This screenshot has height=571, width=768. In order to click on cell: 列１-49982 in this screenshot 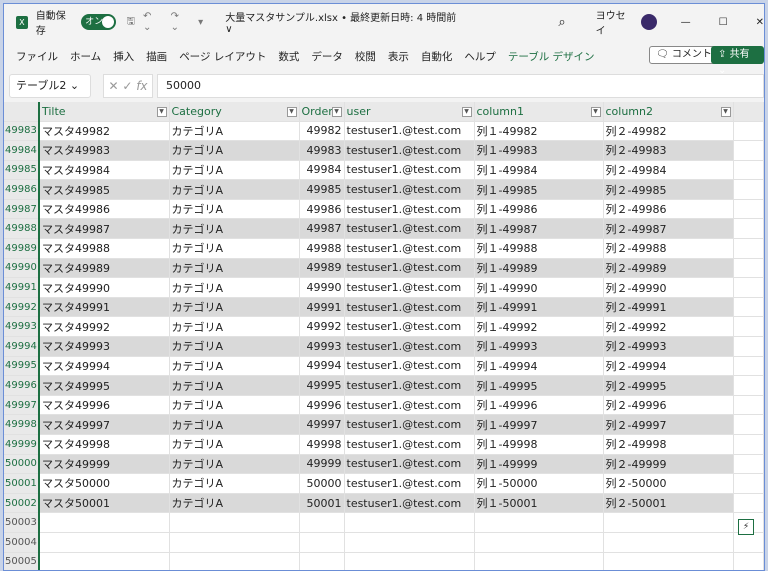, I will do `click(539, 131)`.